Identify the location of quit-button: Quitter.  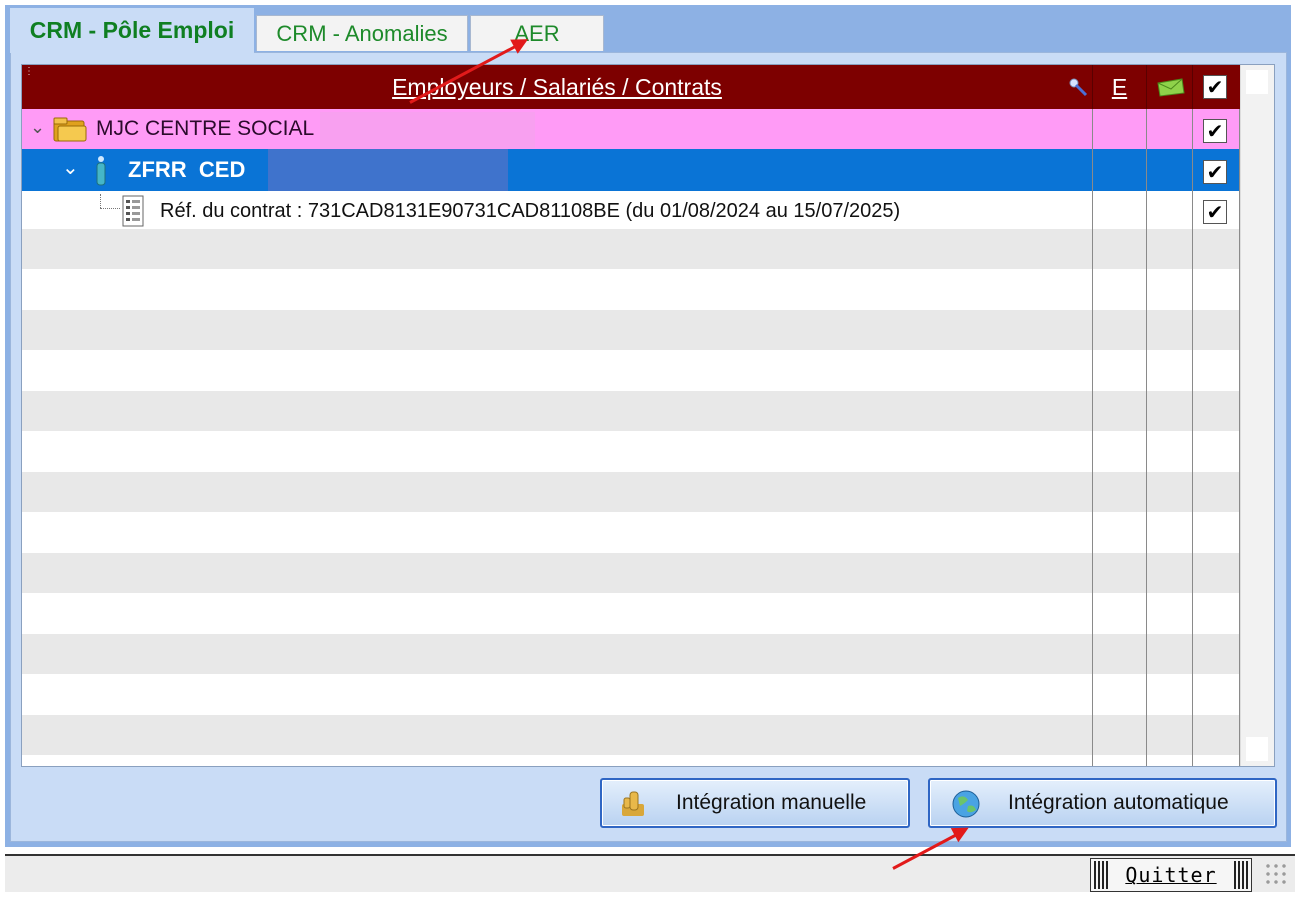
(1171, 875).